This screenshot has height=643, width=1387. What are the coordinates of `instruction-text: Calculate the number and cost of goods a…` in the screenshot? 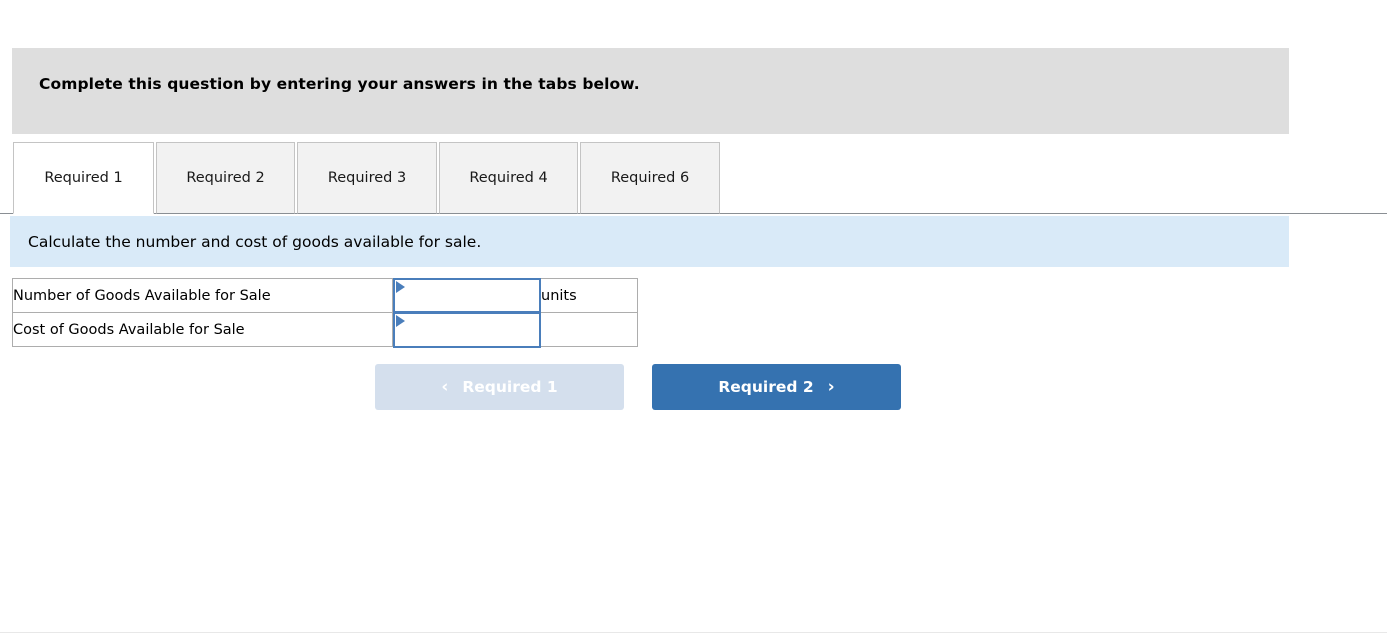 It's located at (255, 241).